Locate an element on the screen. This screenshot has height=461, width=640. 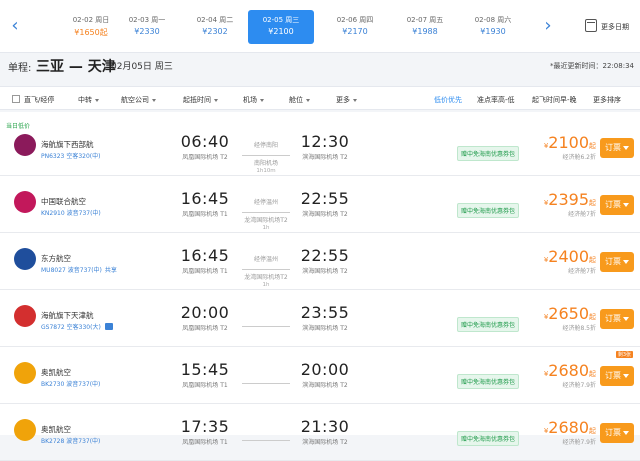
sort-ontime: 准点率高-低 is located at coordinates (496, 100).